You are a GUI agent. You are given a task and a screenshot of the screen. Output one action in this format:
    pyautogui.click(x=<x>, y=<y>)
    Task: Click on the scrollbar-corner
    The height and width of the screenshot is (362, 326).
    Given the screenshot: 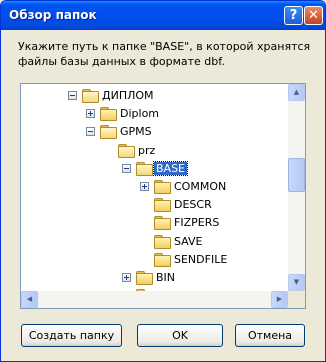 What is the action you would take?
    pyautogui.click(x=296, y=299)
    